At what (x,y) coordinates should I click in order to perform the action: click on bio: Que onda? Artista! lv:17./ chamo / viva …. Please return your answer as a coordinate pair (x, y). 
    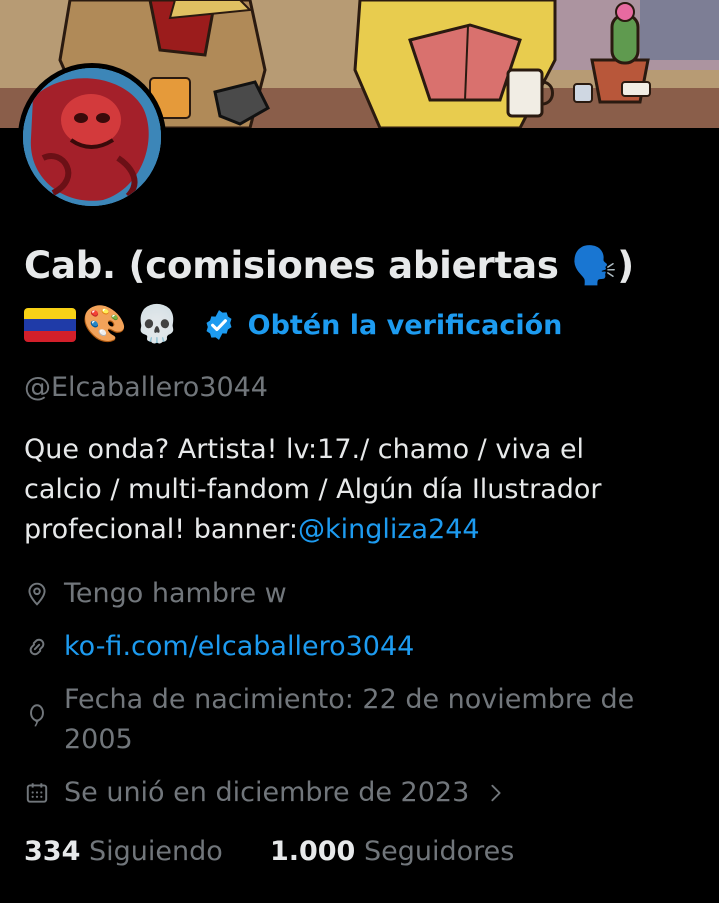
    Looking at the image, I should click on (364, 490).